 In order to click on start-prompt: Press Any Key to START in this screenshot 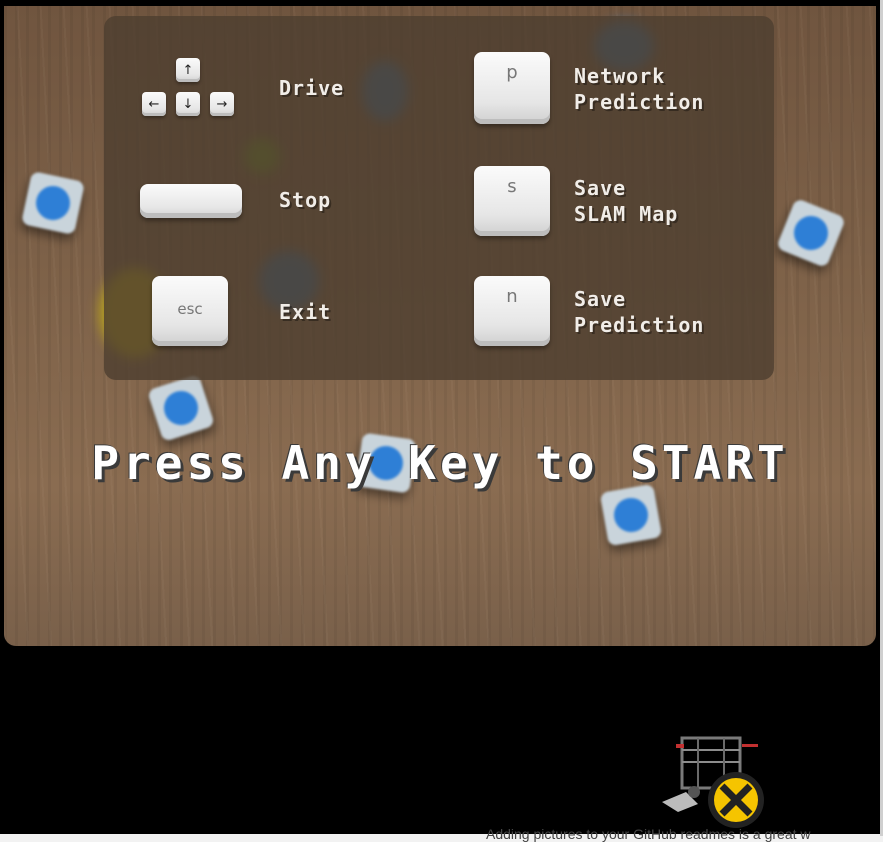, I will do `click(440, 463)`.